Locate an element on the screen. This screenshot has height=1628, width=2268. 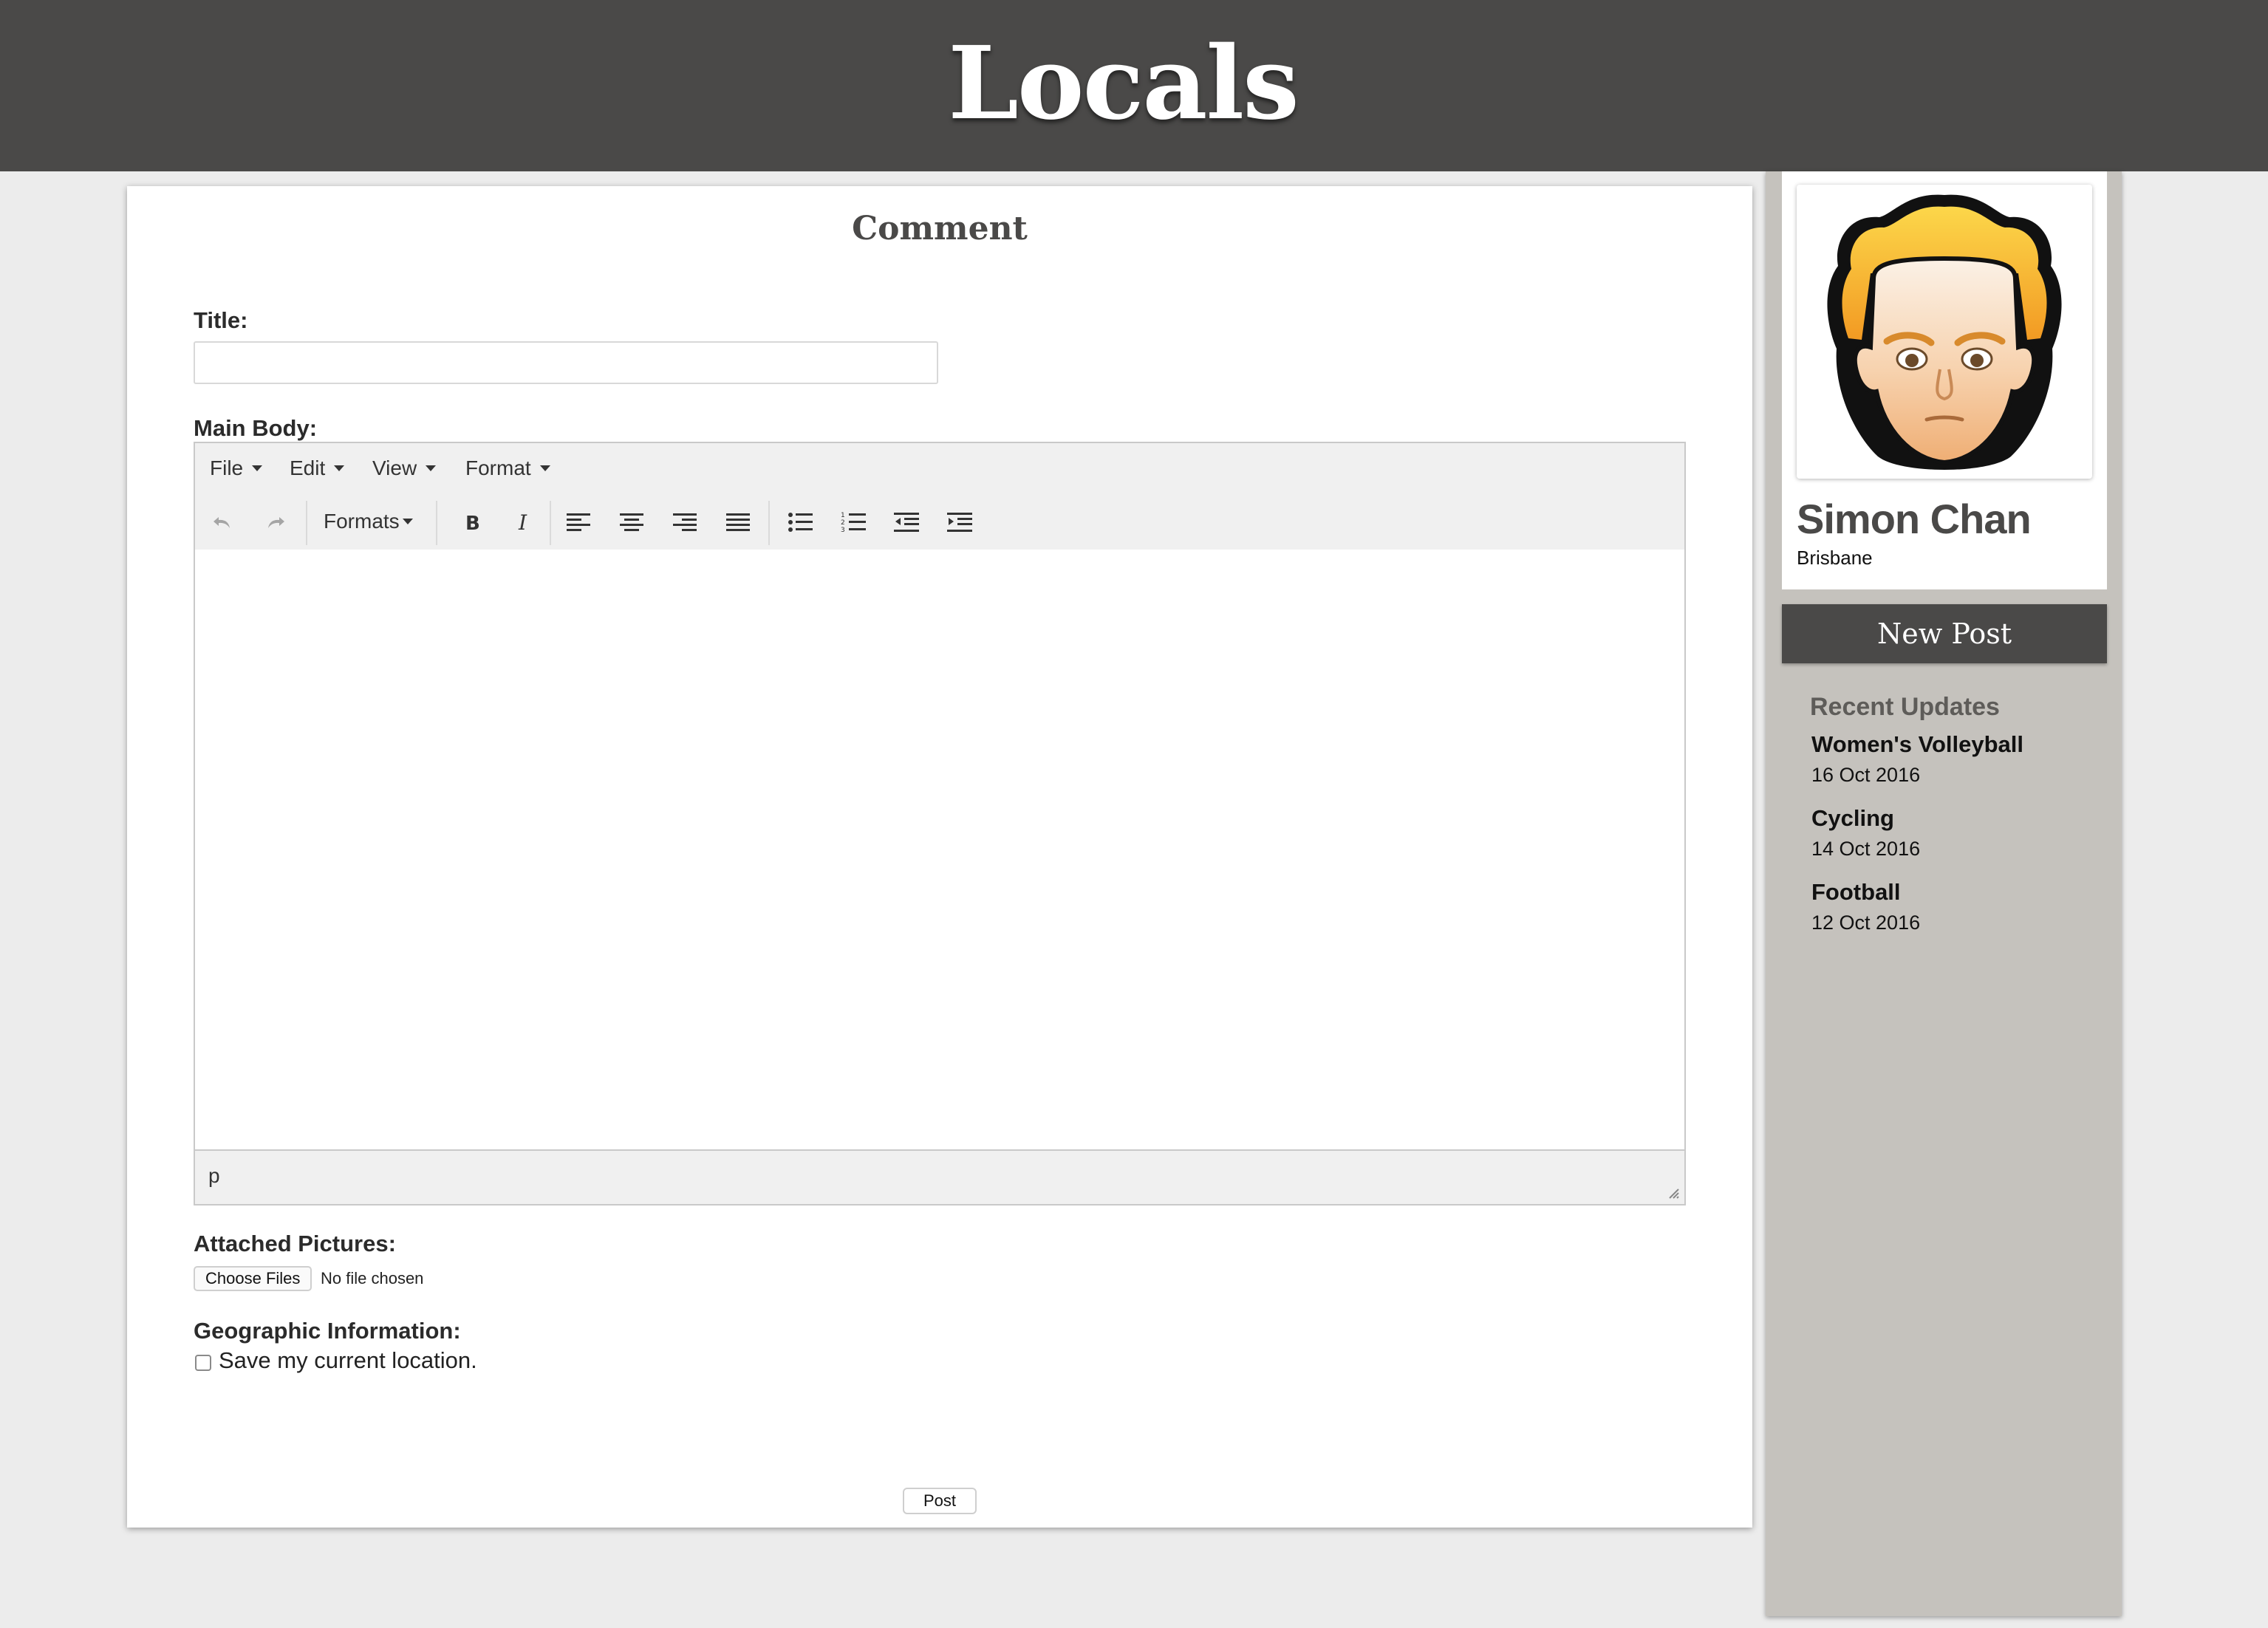
resize-handle-icon is located at coordinates (1673, 1193).